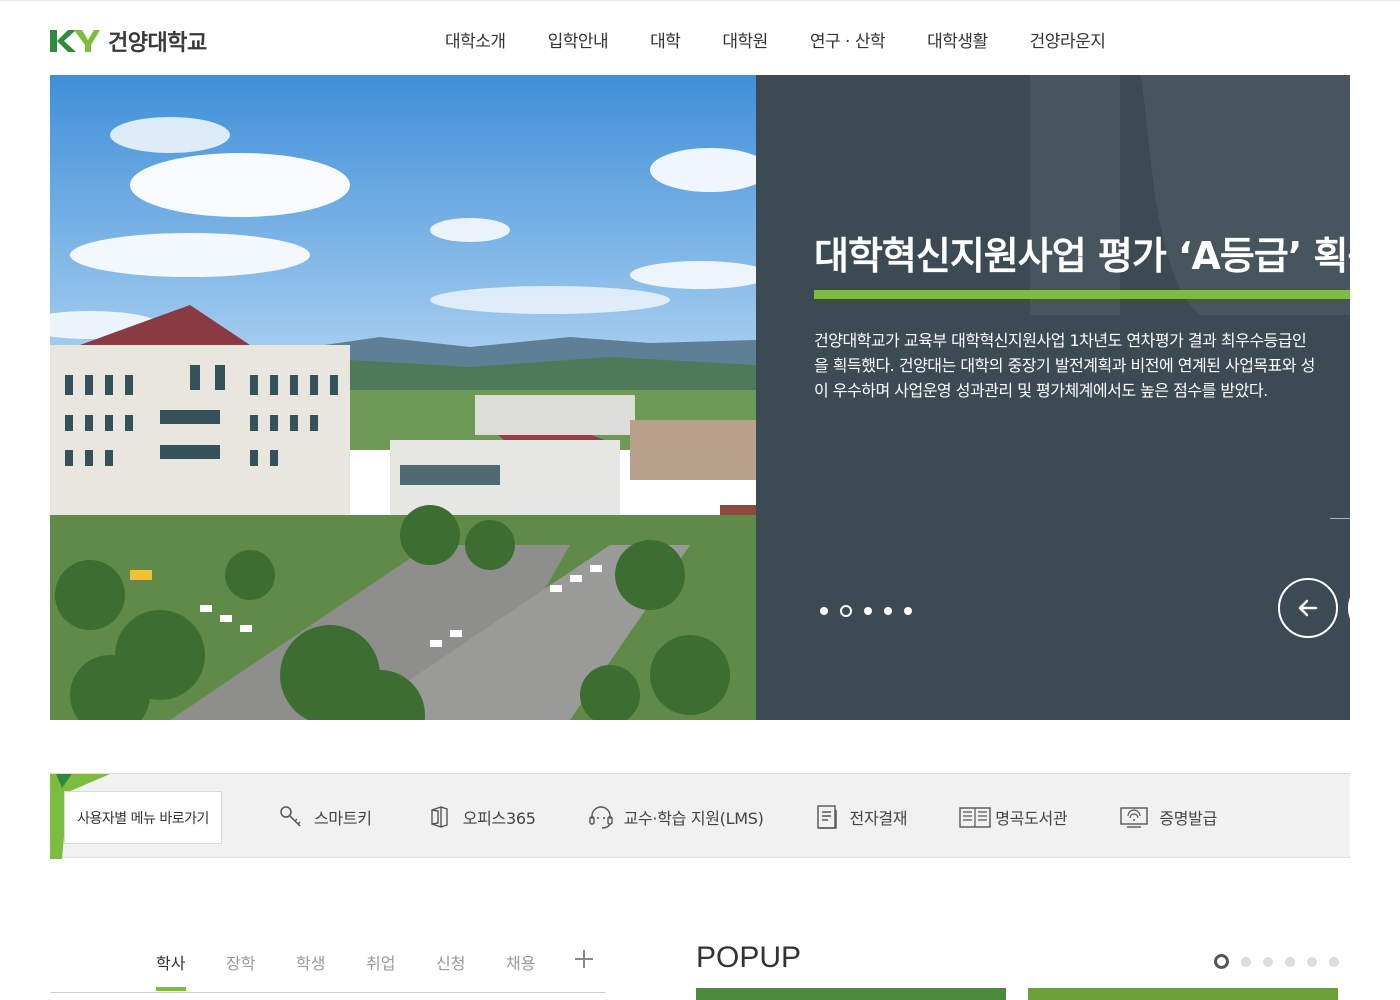  Describe the element at coordinates (343, 818) in the screenshot. I see `quick-link-label: 스마트키` at that location.